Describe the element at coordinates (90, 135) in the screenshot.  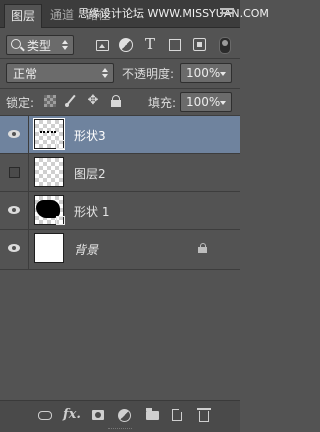
I see `layer-name: 形状3` at that location.